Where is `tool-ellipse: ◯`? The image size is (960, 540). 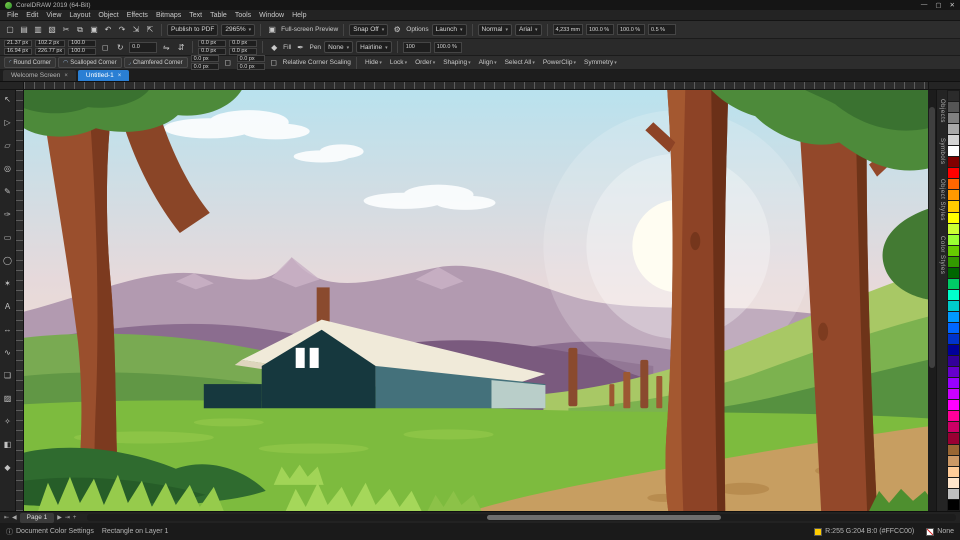
tool-ellipse: ◯ is located at coordinates (8, 260).